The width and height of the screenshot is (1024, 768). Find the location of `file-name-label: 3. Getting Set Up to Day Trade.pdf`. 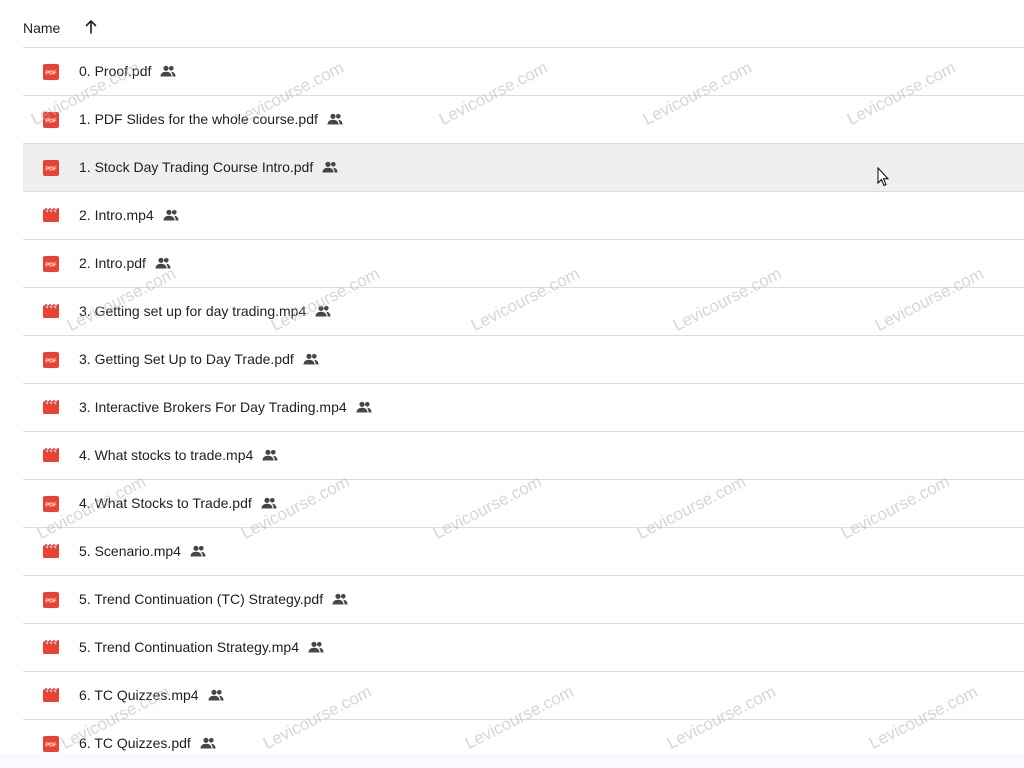

file-name-label: 3. Getting Set Up to Day Trade.pdf is located at coordinates (186, 359).